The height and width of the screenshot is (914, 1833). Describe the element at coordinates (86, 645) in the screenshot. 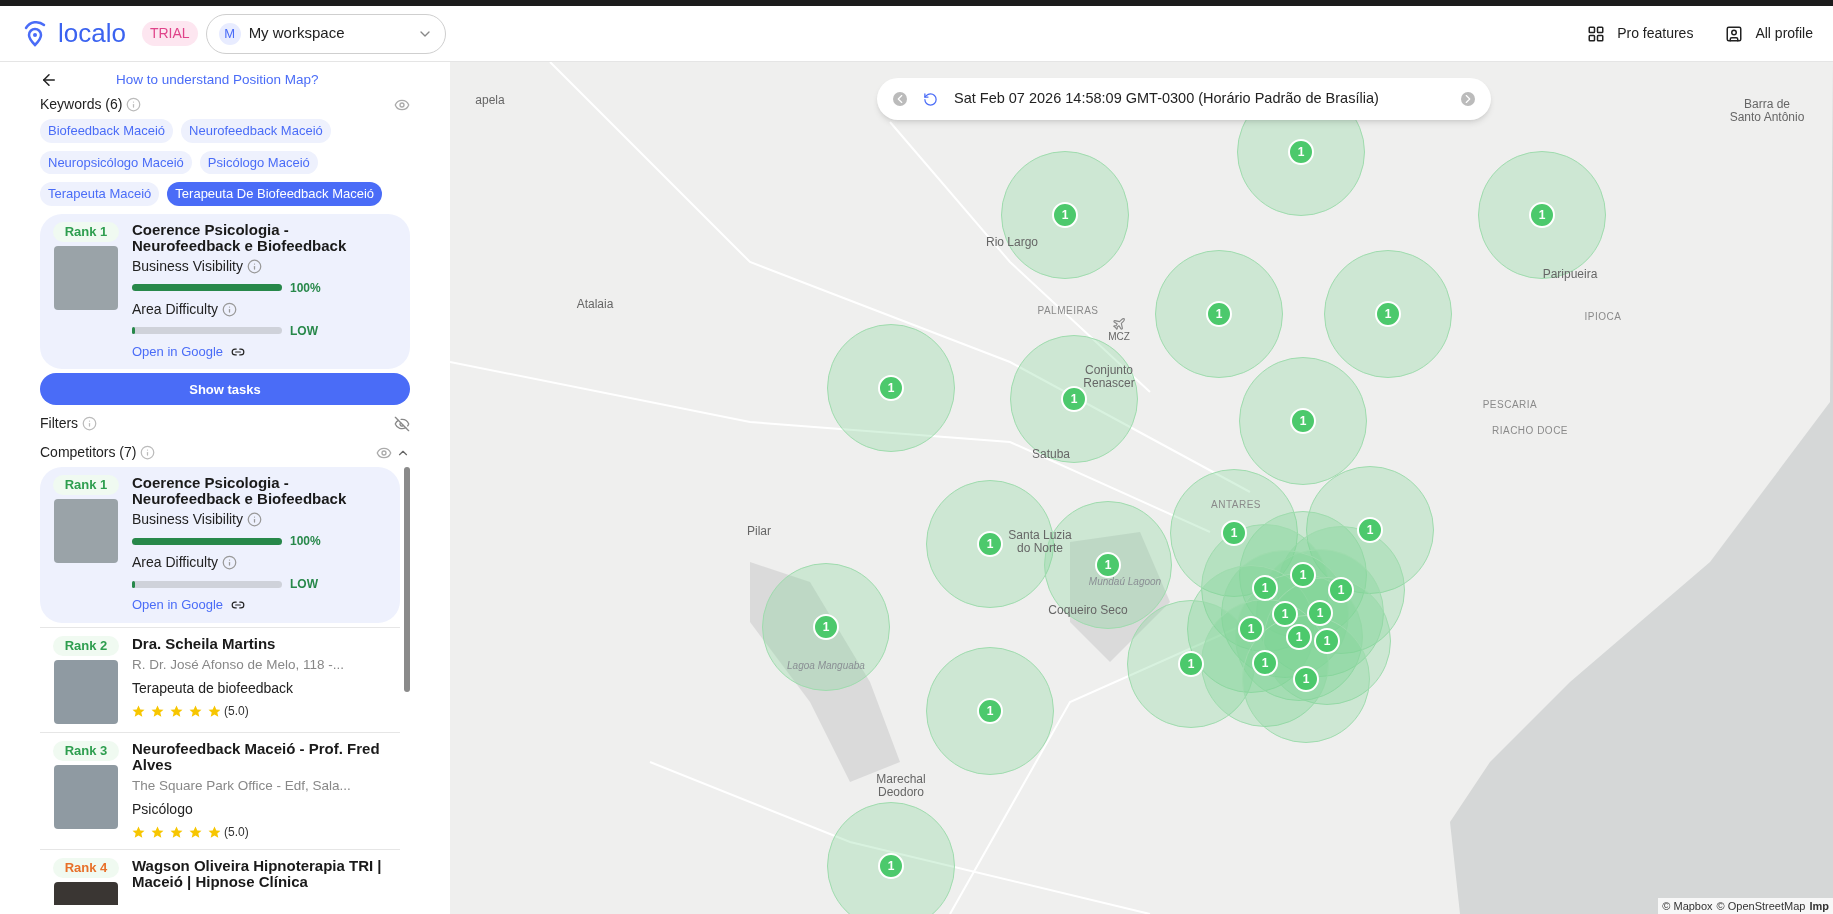

I see `rank-badge: Rank 2` at that location.